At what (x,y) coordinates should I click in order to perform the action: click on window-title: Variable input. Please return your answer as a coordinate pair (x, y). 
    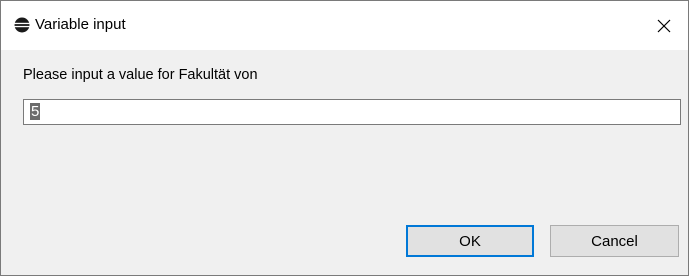
    Looking at the image, I should click on (80, 24).